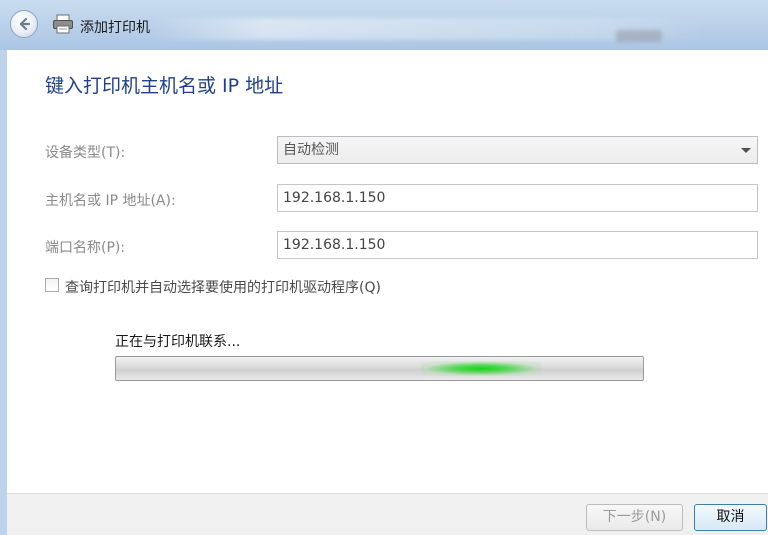 This screenshot has width=768, height=535. What do you see at coordinates (311, 150) in the screenshot?
I see `device-type-value: 自动检测` at bounding box center [311, 150].